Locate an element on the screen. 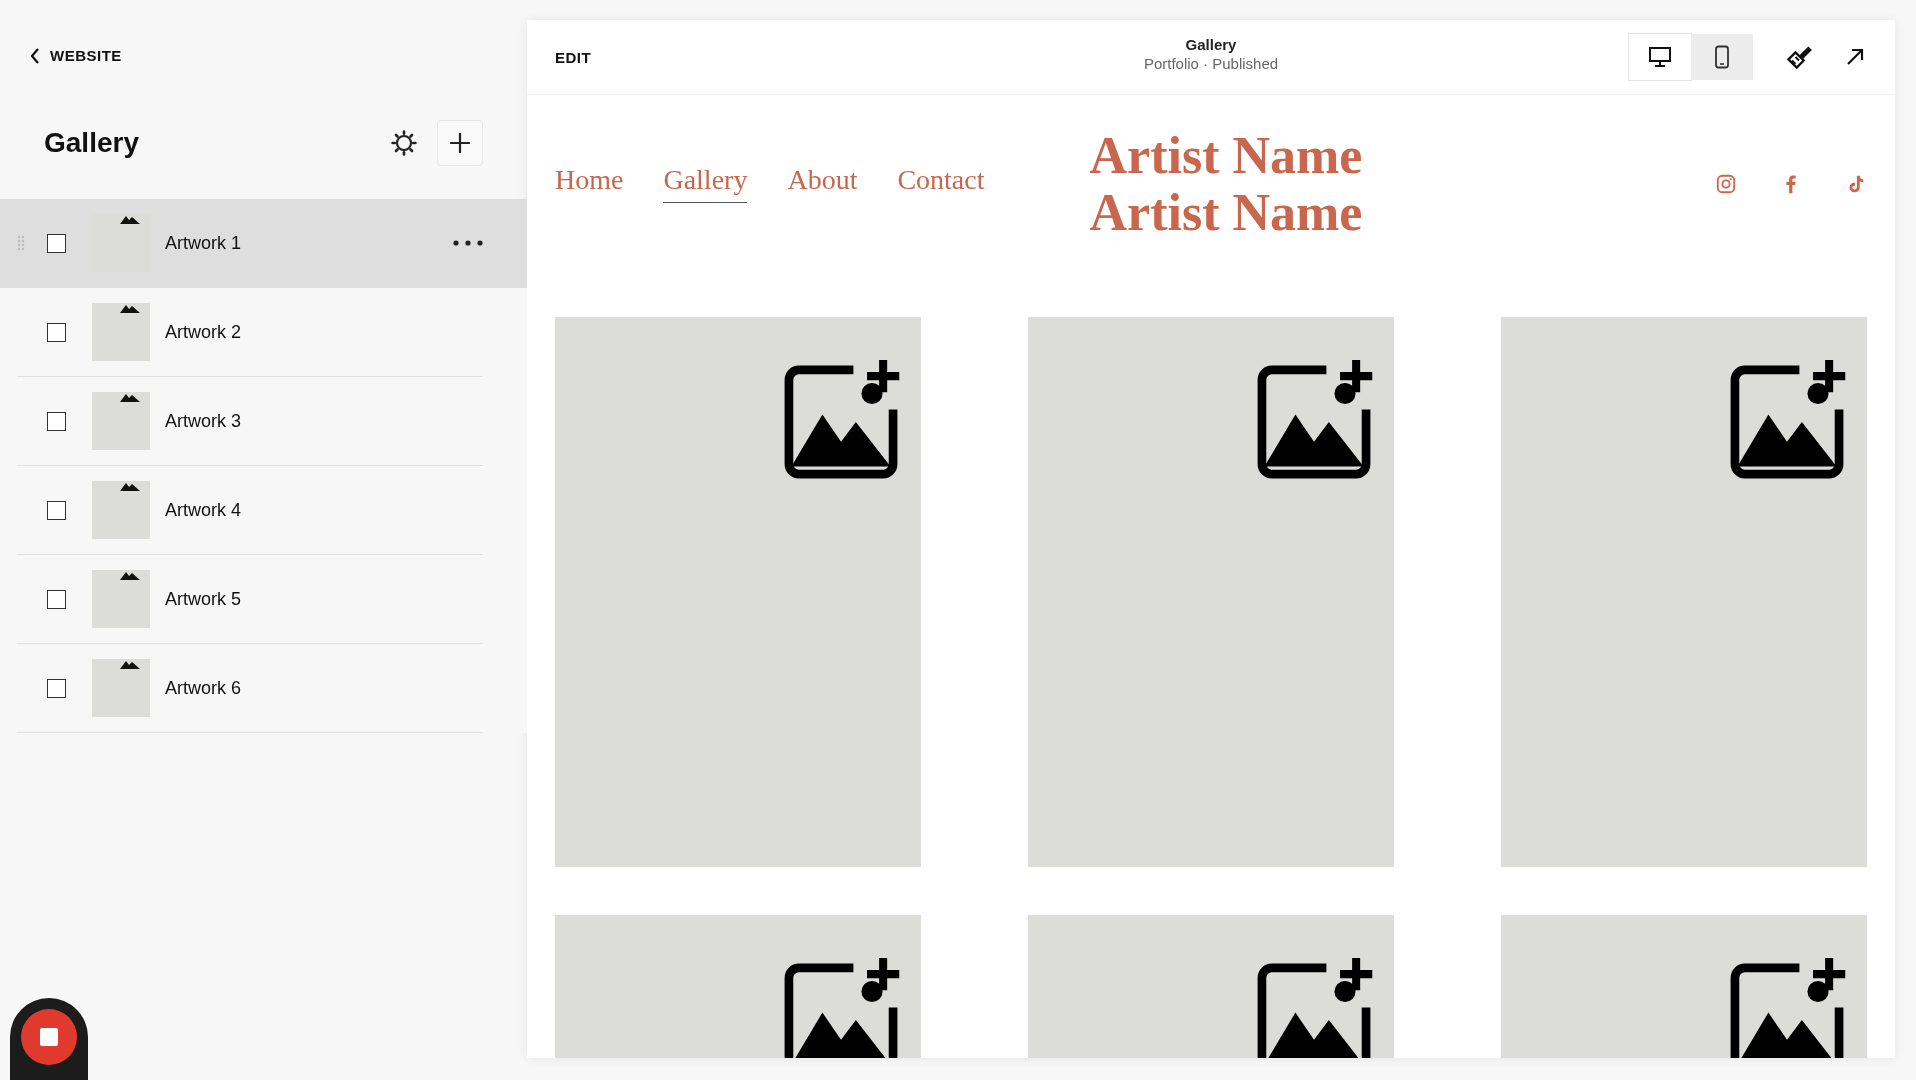  settings-icon is located at coordinates (404, 143).